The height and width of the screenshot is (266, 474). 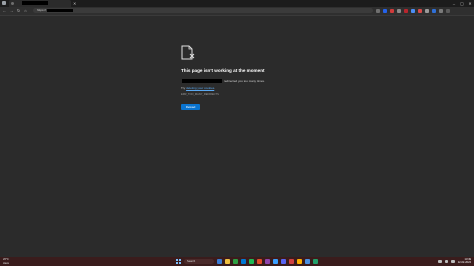 I want to click on taskbar-apps: Search, so click(x=247, y=262).